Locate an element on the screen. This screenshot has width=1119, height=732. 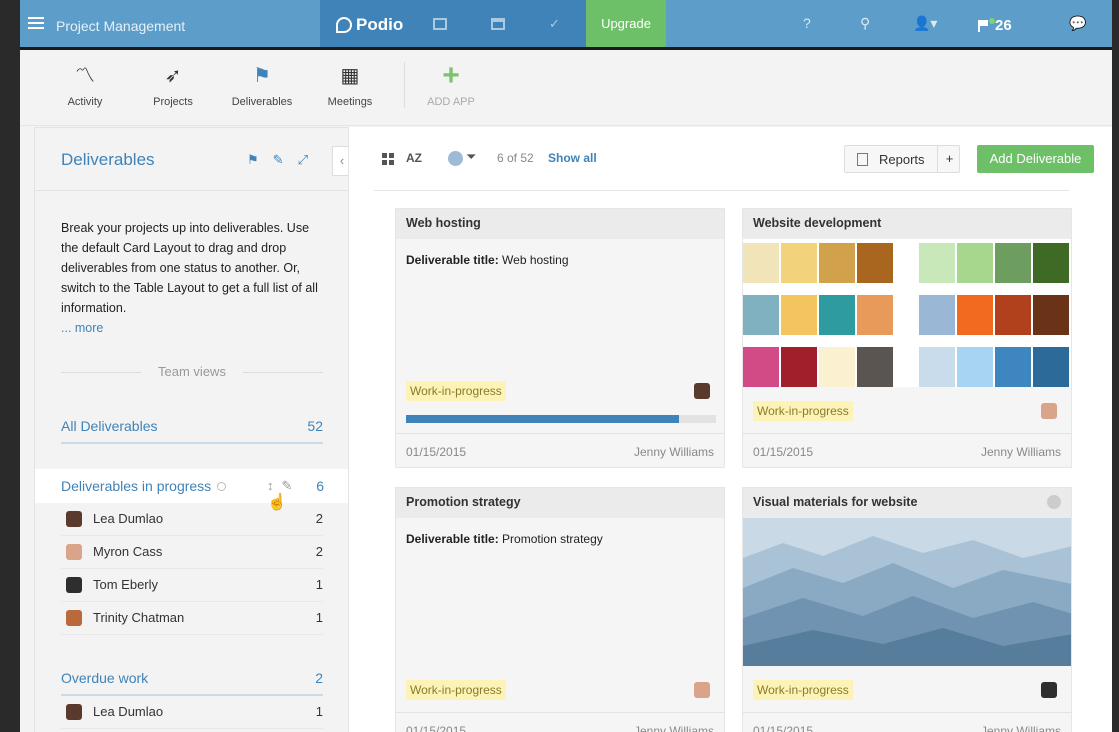
app-label: Deliverables is located at coordinates (262, 102).